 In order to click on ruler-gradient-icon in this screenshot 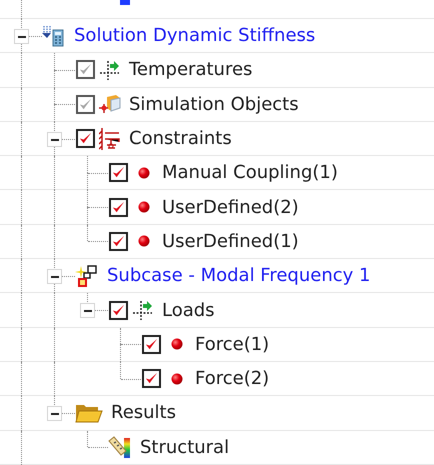, I will do `click(120, 447)`.